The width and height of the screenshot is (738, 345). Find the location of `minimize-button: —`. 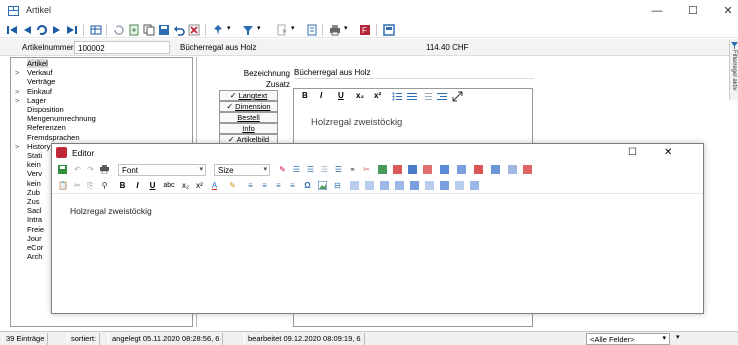

minimize-button: — is located at coordinates (657, 11).